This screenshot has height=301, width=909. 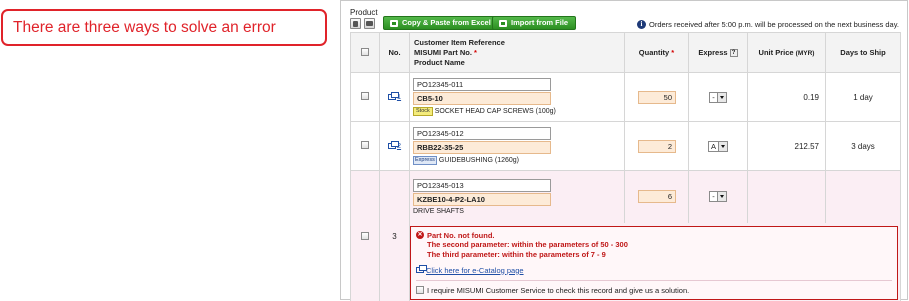 What do you see at coordinates (420, 235) in the screenshot?
I see `error-icon: ✕` at bounding box center [420, 235].